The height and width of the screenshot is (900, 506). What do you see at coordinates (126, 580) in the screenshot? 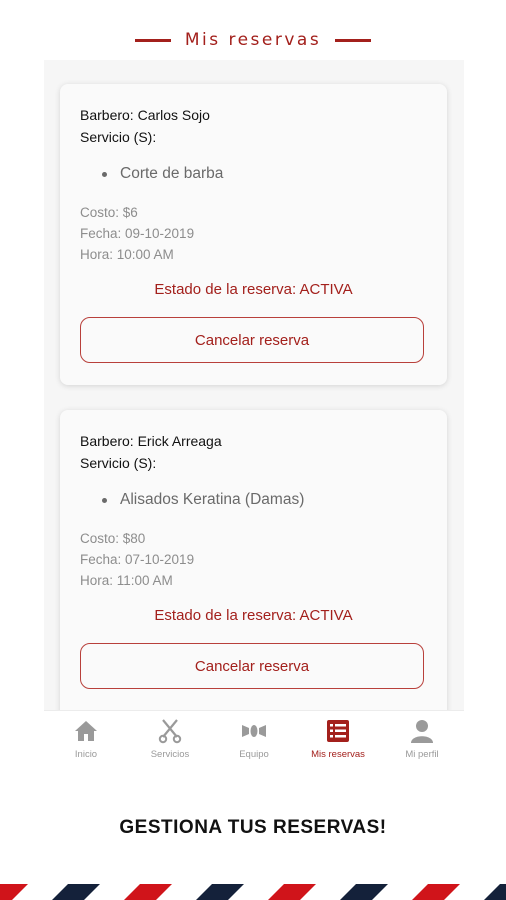
I see `time-text: Hora: 11:00 AM` at bounding box center [126, 580].